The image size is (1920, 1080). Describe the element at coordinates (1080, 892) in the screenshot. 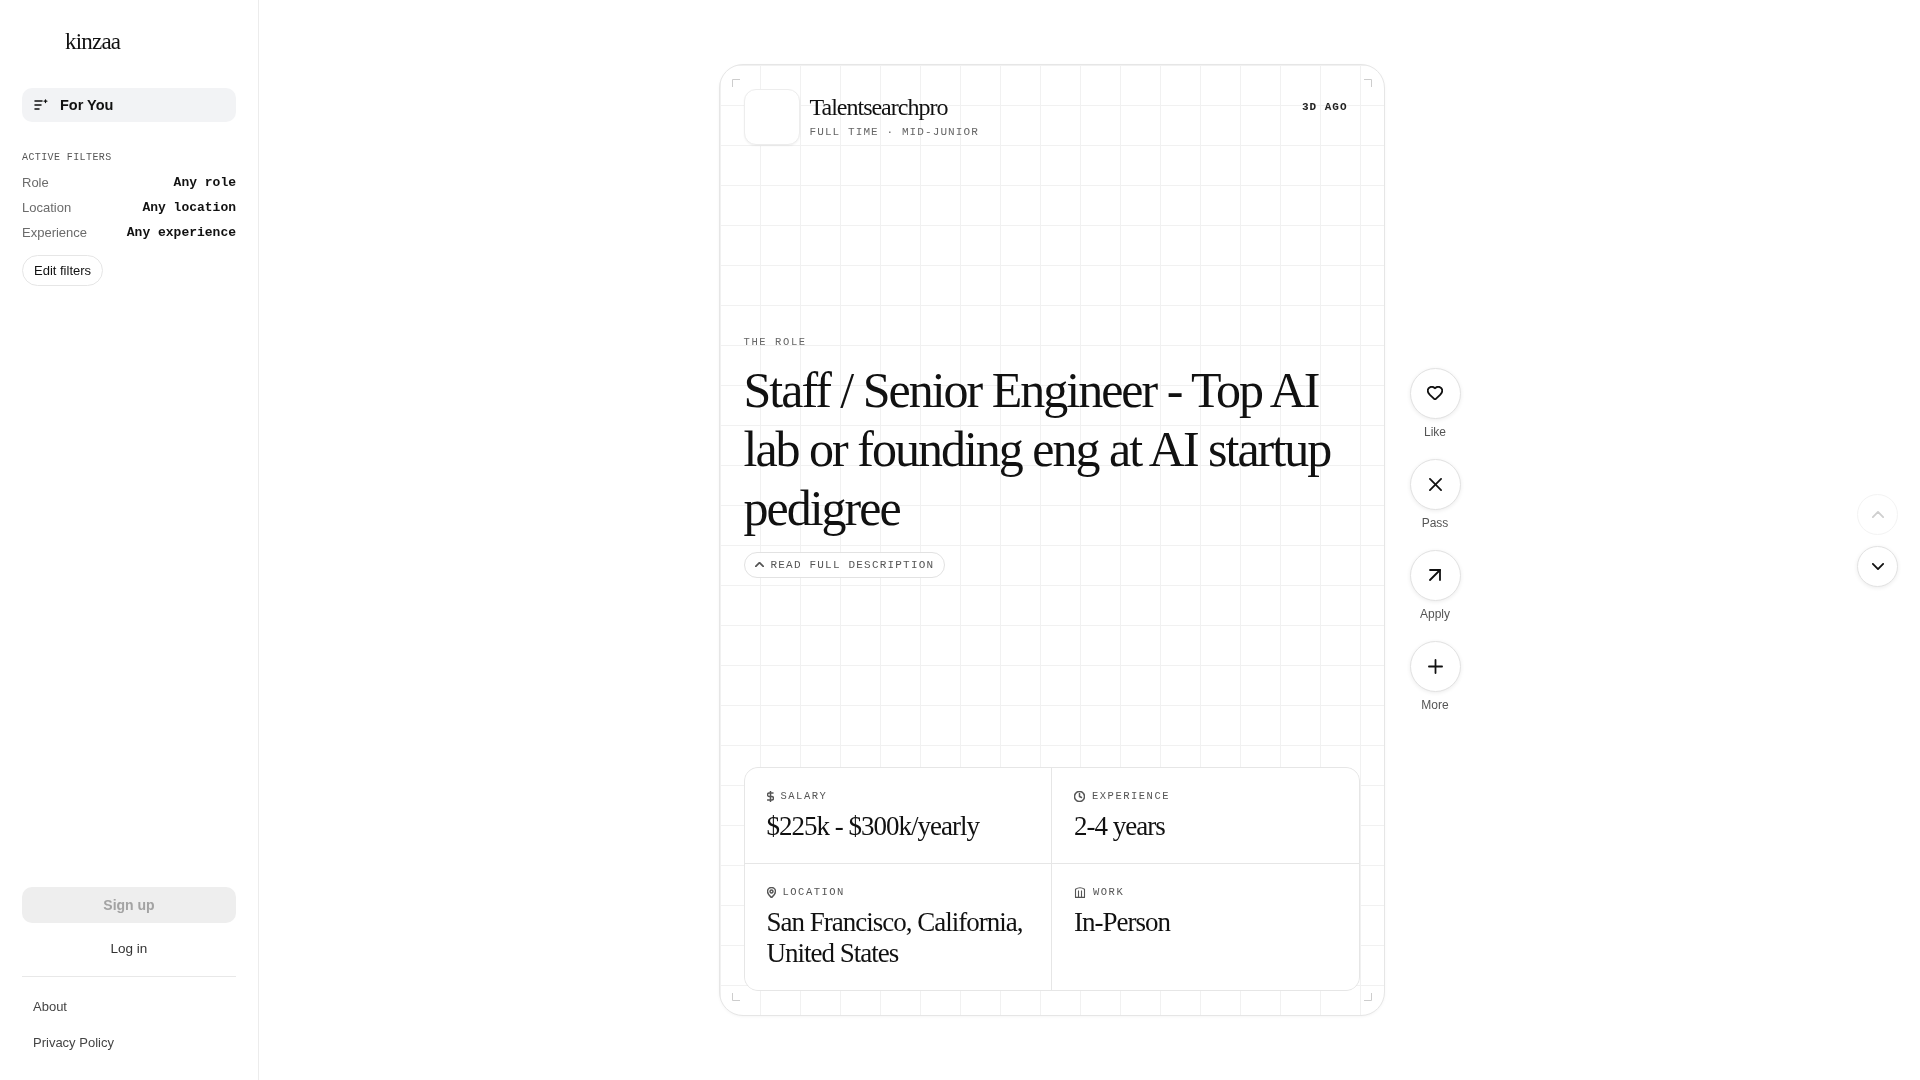

I see `building-icon` at that location.